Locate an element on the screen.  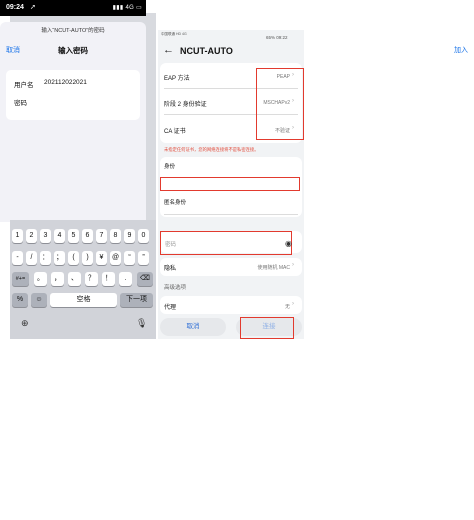
advanced-options-label: 高级选项 is located at coordinates (175, 288).